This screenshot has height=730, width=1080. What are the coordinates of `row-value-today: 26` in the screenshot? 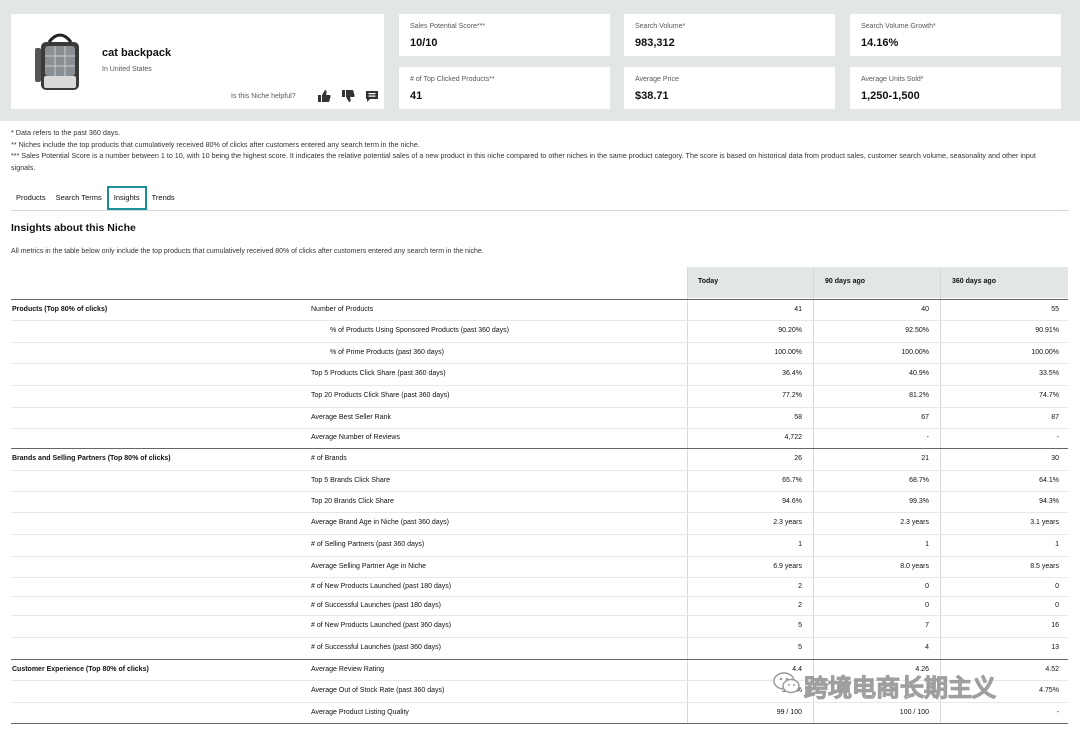 It's located at (798, 458).